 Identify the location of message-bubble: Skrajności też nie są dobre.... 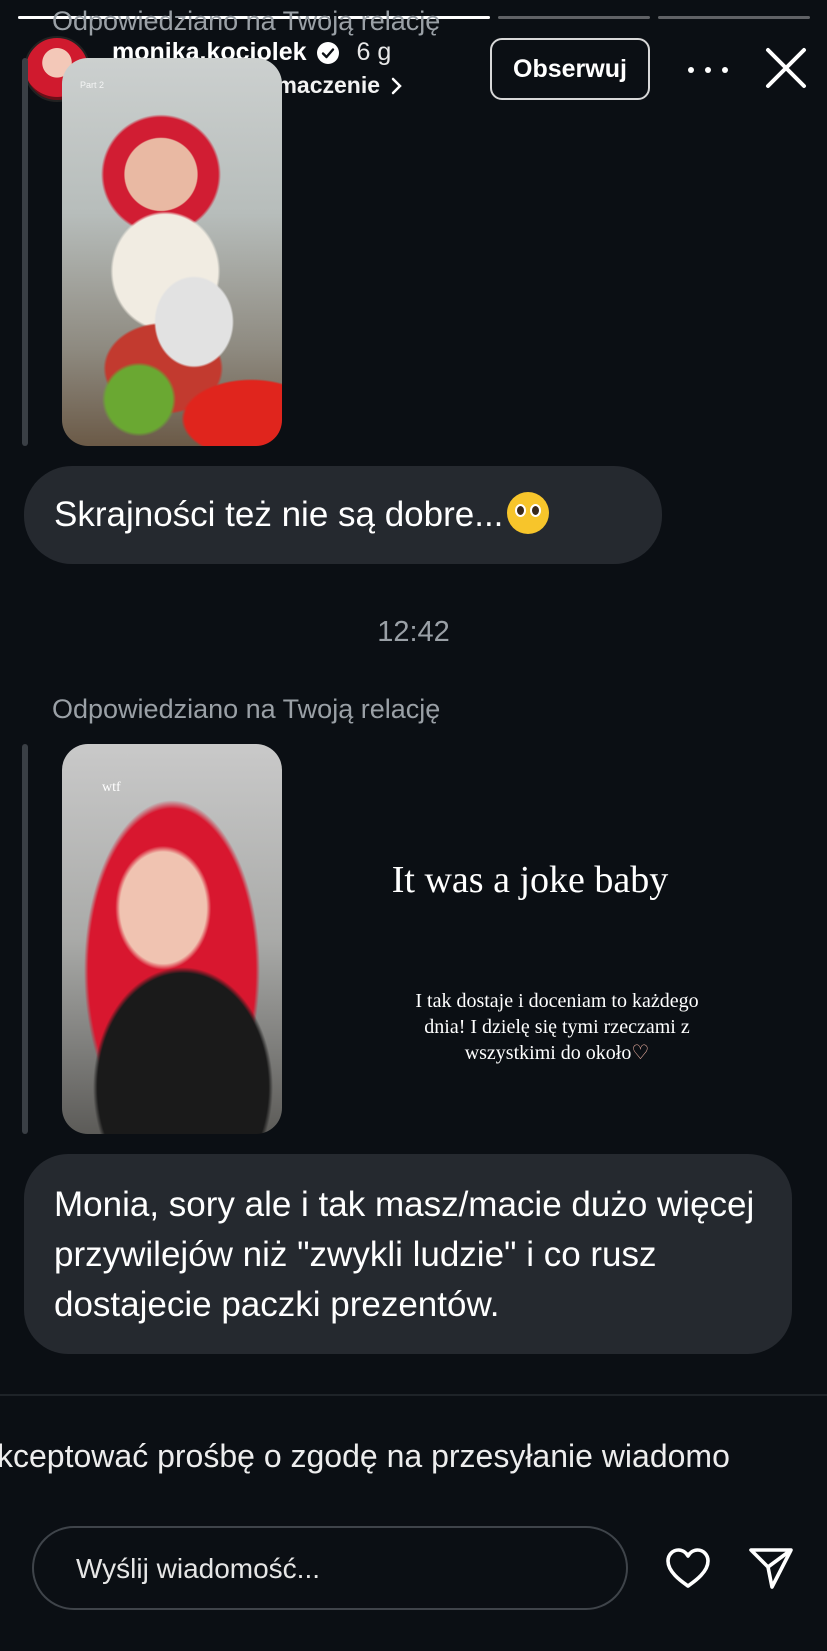
(343, 515).